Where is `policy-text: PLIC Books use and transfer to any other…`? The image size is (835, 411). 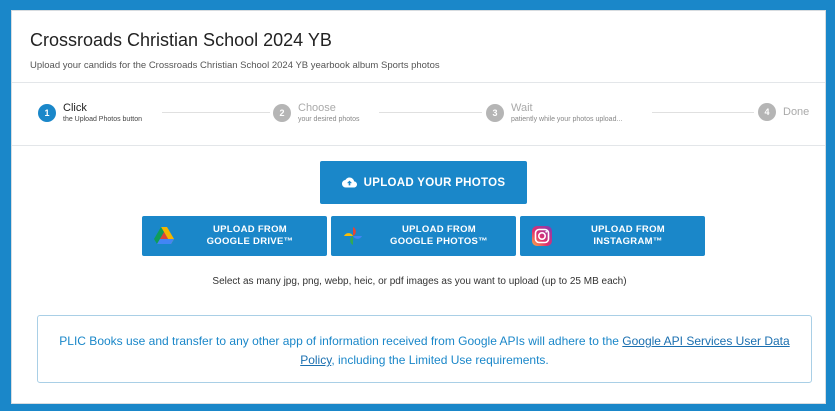
policy-text: PLIC Books use and transfer to any other… is located at coordinates (341, 341).